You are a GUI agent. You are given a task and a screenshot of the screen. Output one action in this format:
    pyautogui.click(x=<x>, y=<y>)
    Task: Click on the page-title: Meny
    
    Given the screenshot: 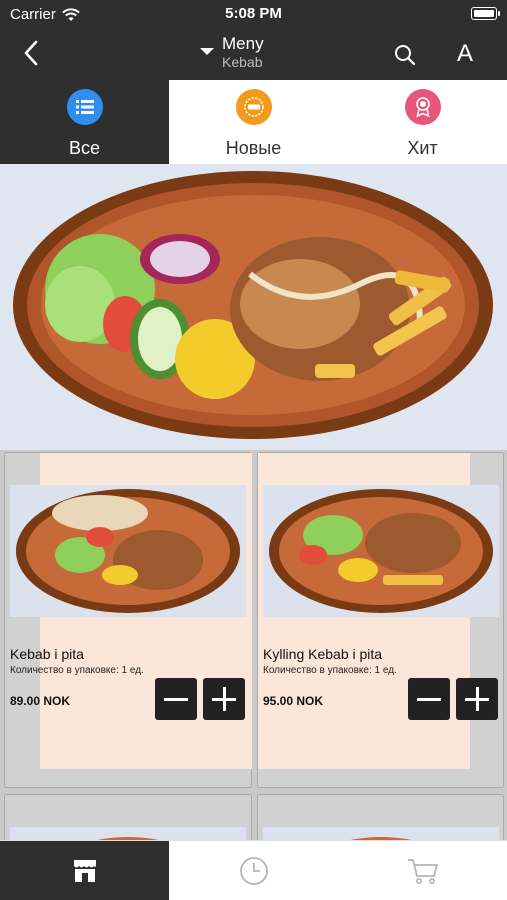 What is the action you would take?
    pyautogui.click(x=243, y=43)
    